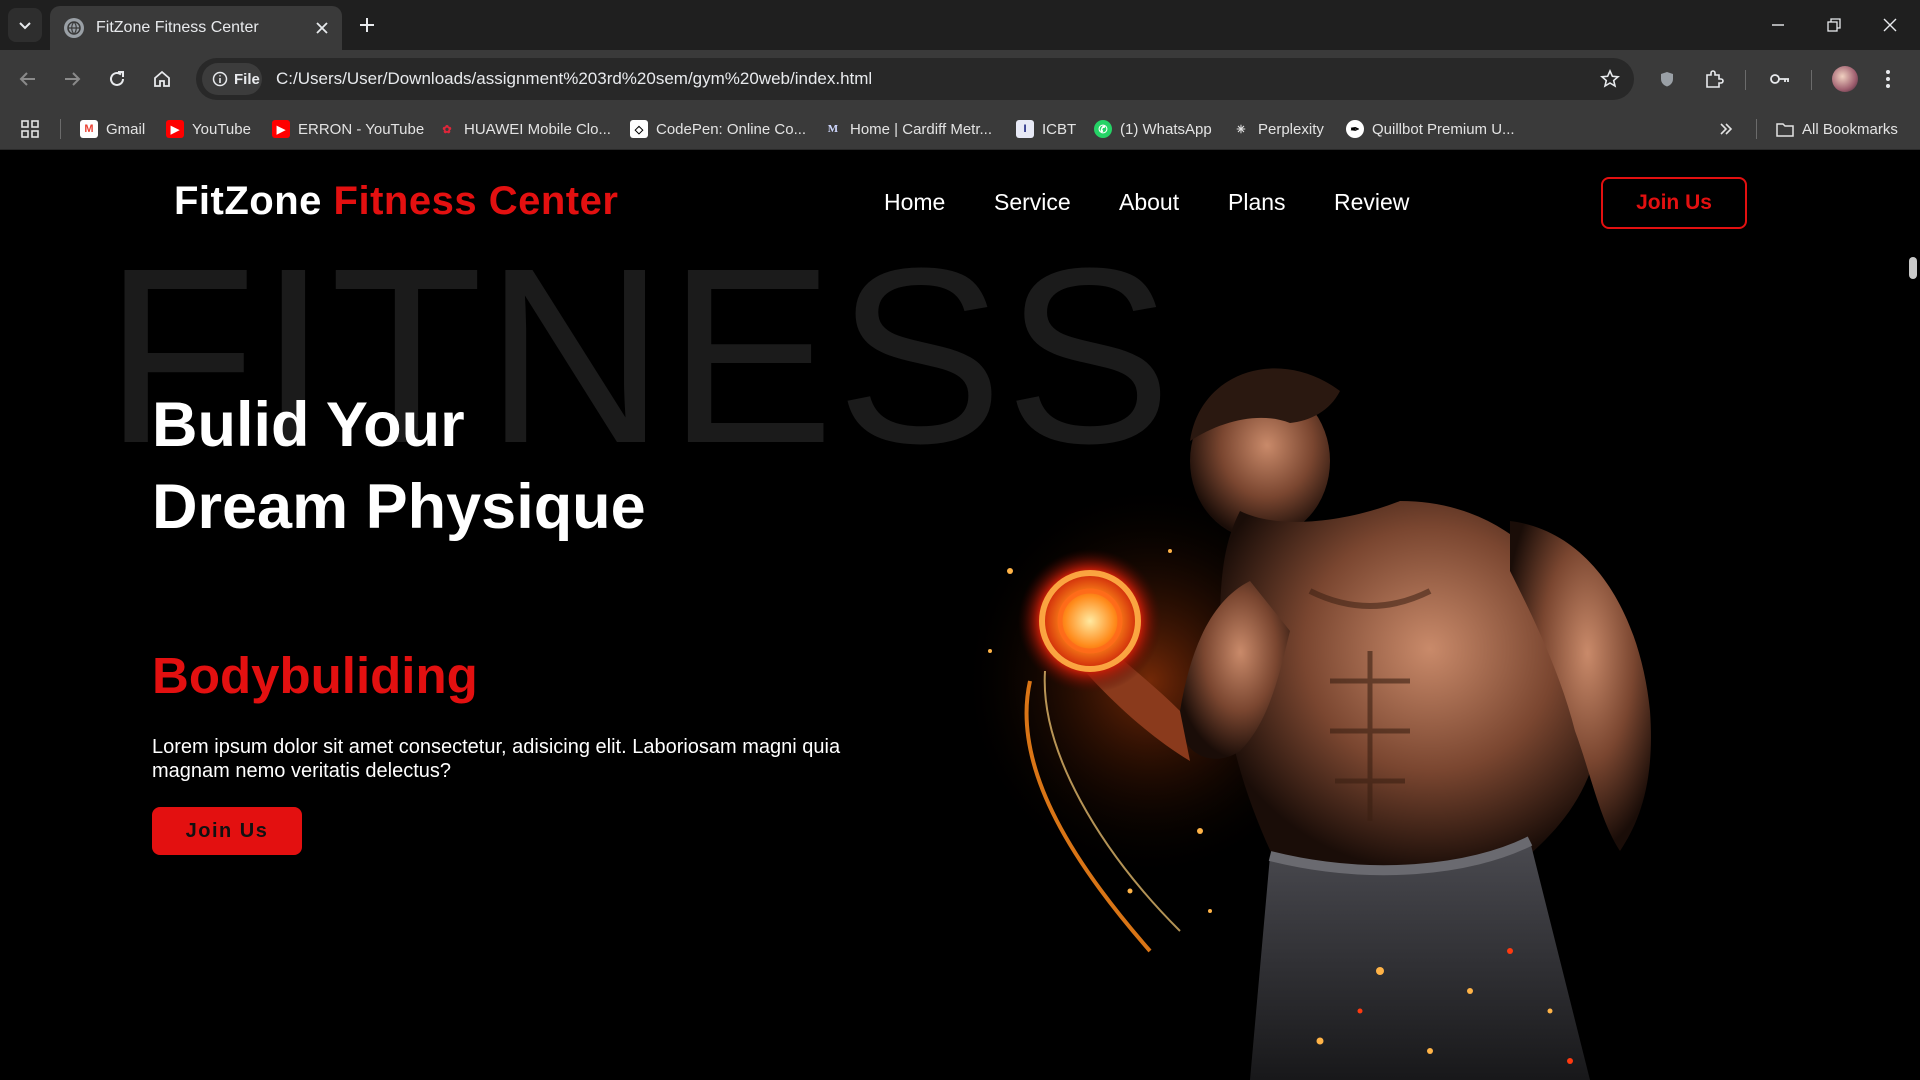 The width and height of the screenshot is (1920, 1080). Describe the element at coordinates (1025, 129) in the screenshot. I see `icbt-icon: I` at that location.